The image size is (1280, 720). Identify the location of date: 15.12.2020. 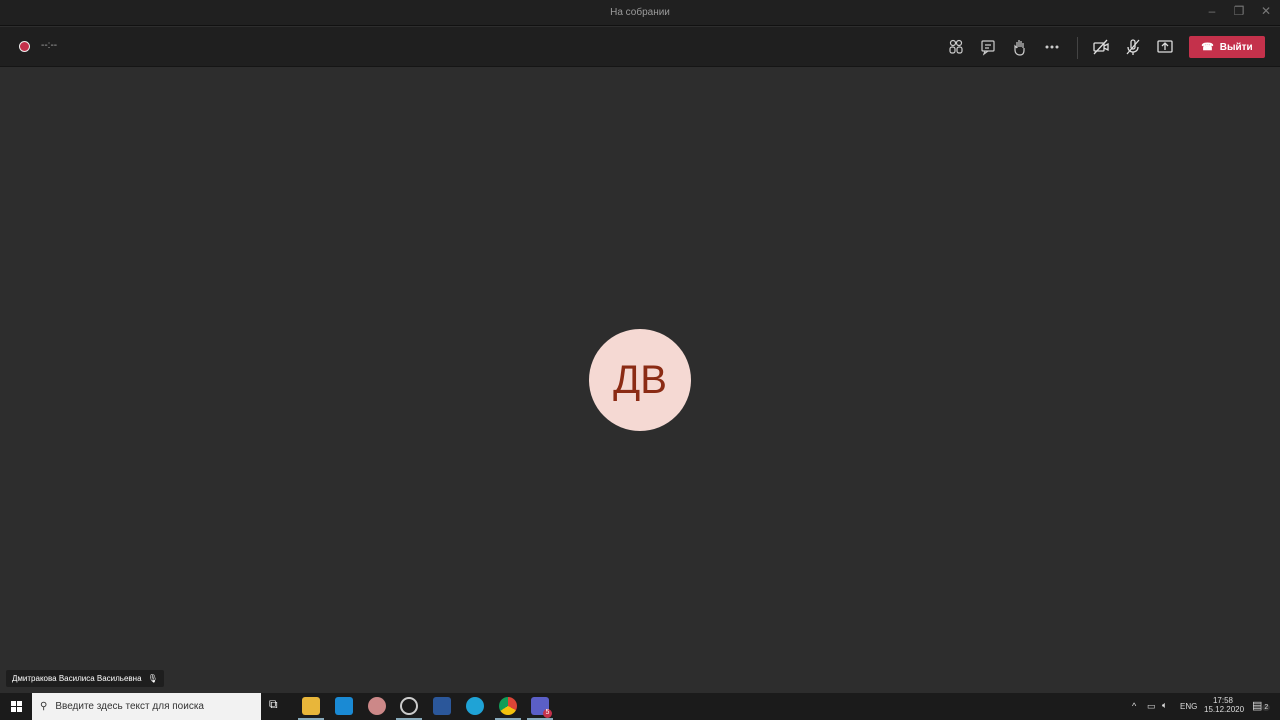
(1224, 709).